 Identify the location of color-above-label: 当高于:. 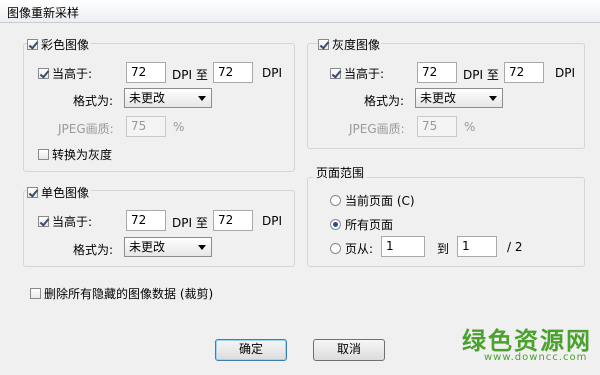
(72, 74).